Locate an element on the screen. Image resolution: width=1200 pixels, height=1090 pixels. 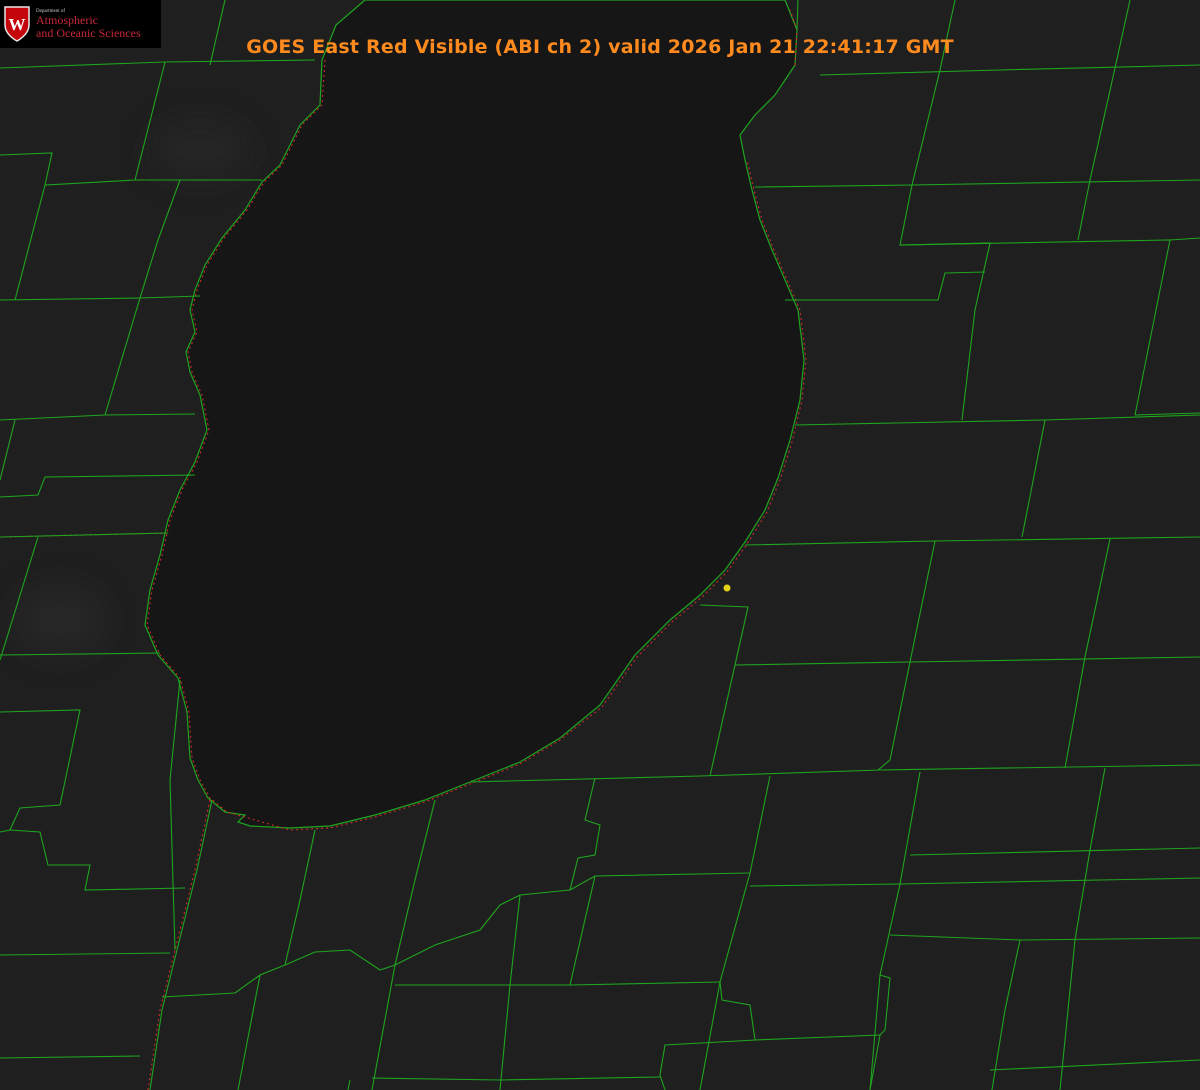
logo-line1: Atmospheric is located at coordinates (67, 20).